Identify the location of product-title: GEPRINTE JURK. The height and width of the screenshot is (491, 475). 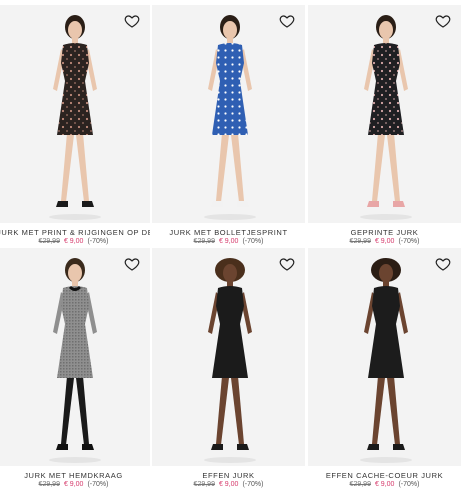
(384, 232).